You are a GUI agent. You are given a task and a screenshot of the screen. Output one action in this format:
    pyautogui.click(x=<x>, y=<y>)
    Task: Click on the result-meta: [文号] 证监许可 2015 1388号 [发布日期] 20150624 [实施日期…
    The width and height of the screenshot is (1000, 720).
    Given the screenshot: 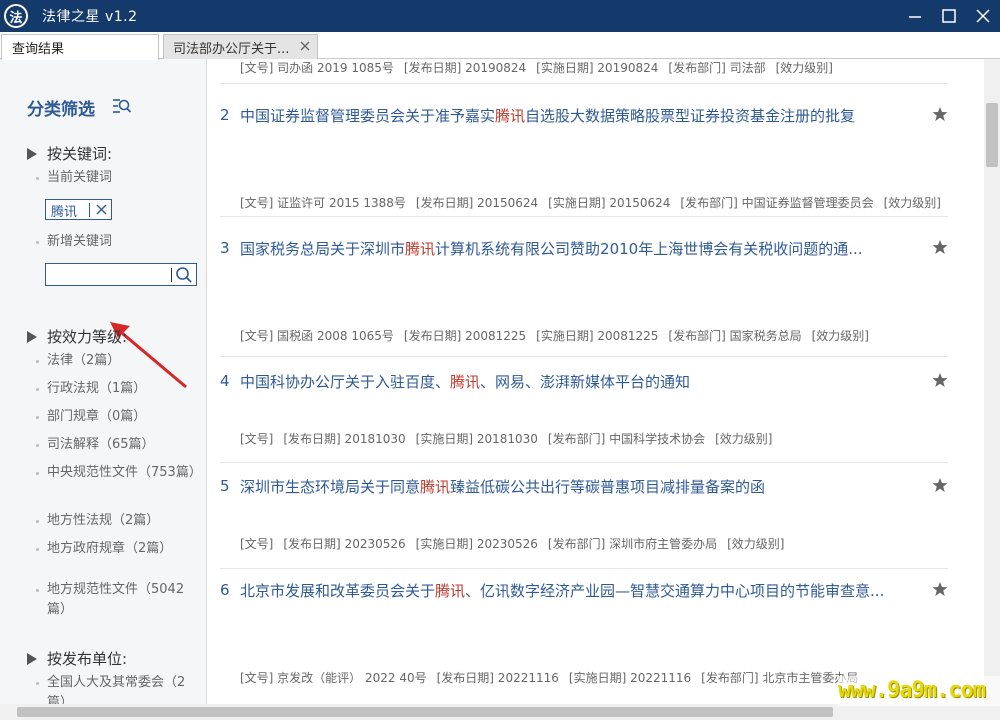 What is the action you would take?
    pyautogui.click(x=590, y=203)
    